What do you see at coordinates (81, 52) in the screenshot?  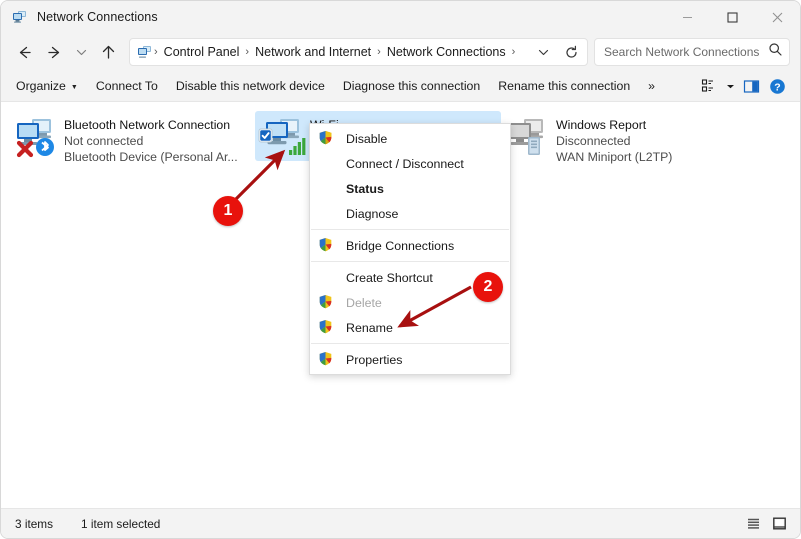 I see `recent-locations-chevron-down-icon` at bounding box center [81, 52].